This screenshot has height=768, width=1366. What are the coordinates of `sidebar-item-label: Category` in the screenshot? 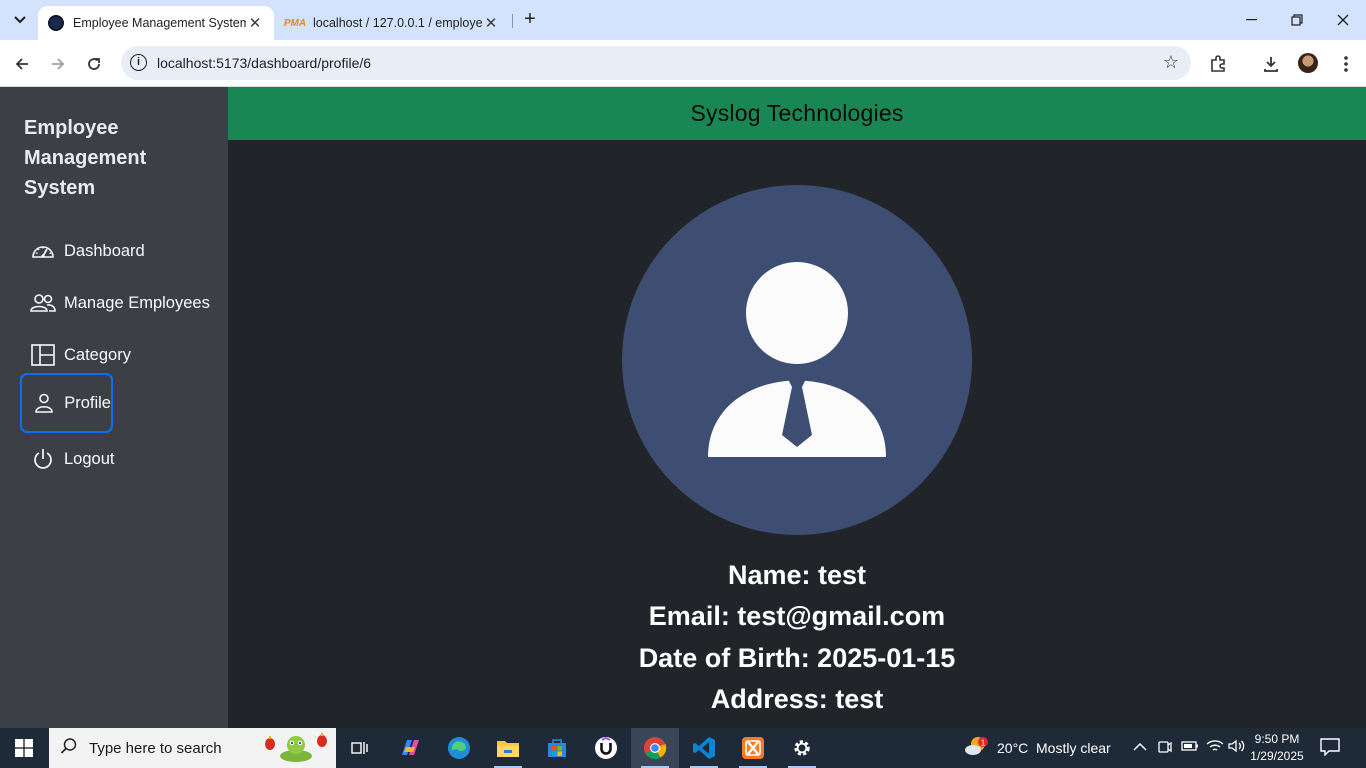 It's located at (97, 354).